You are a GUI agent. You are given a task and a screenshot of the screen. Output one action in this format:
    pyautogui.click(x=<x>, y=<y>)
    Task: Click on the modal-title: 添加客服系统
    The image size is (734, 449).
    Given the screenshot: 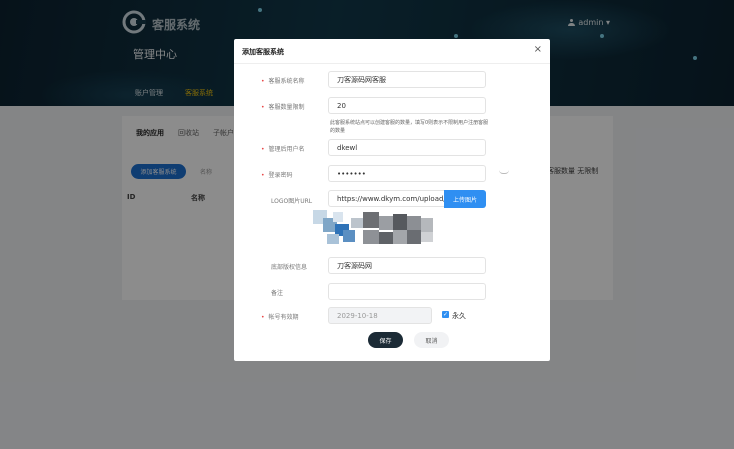 What is the action you would take?
    pyautogui.click(x=263, y=52)
    